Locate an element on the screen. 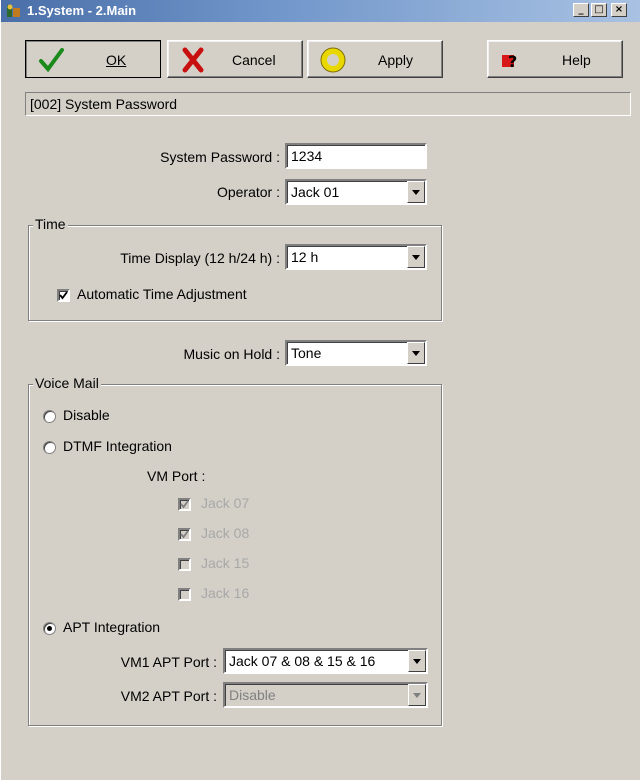  cancel-button: Cancel is located at coordinates (235, 59).